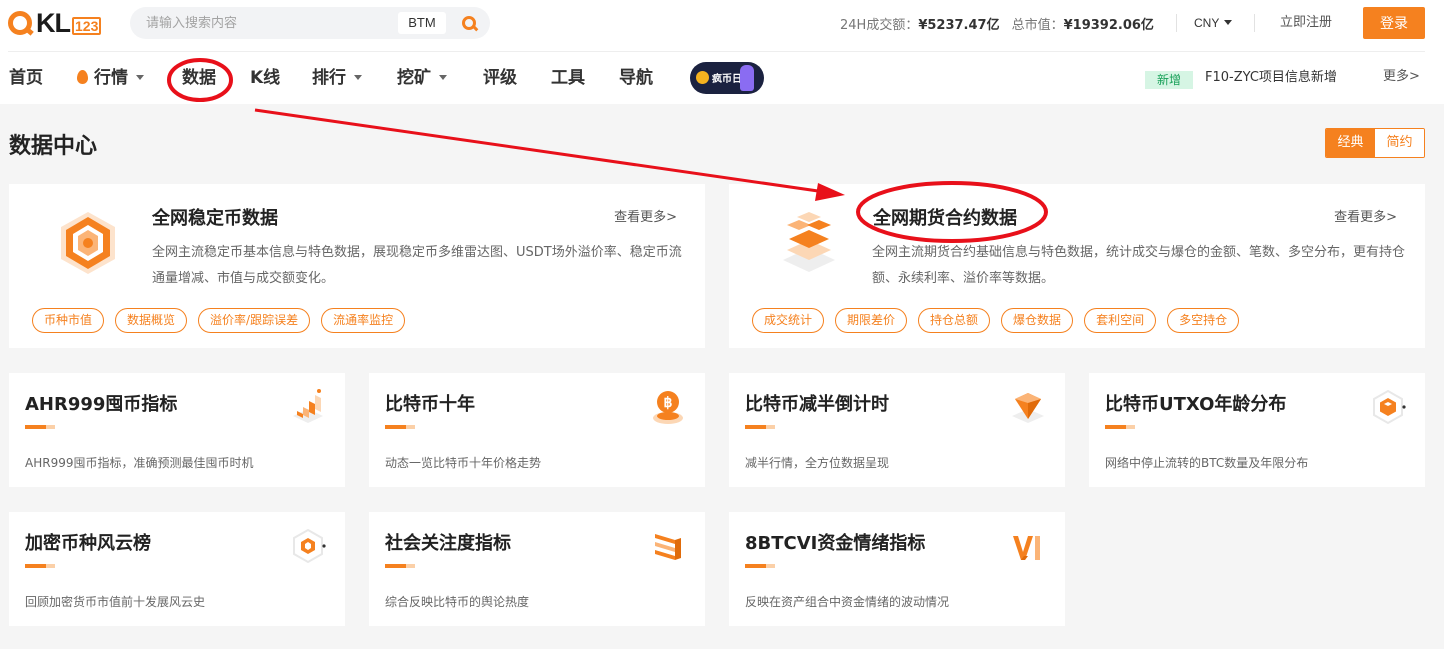  I want to click on crypto-ranking-card: 加密币种风云榜 回顾加密货币市值前十发展风云史, so click(177, 569).